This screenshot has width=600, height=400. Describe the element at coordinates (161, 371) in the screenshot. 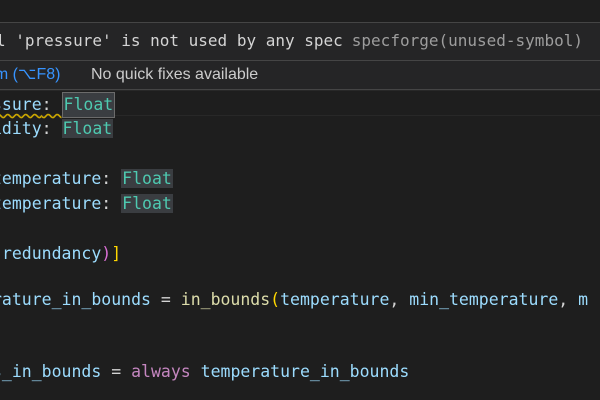

I see `keyword: always` at that location.